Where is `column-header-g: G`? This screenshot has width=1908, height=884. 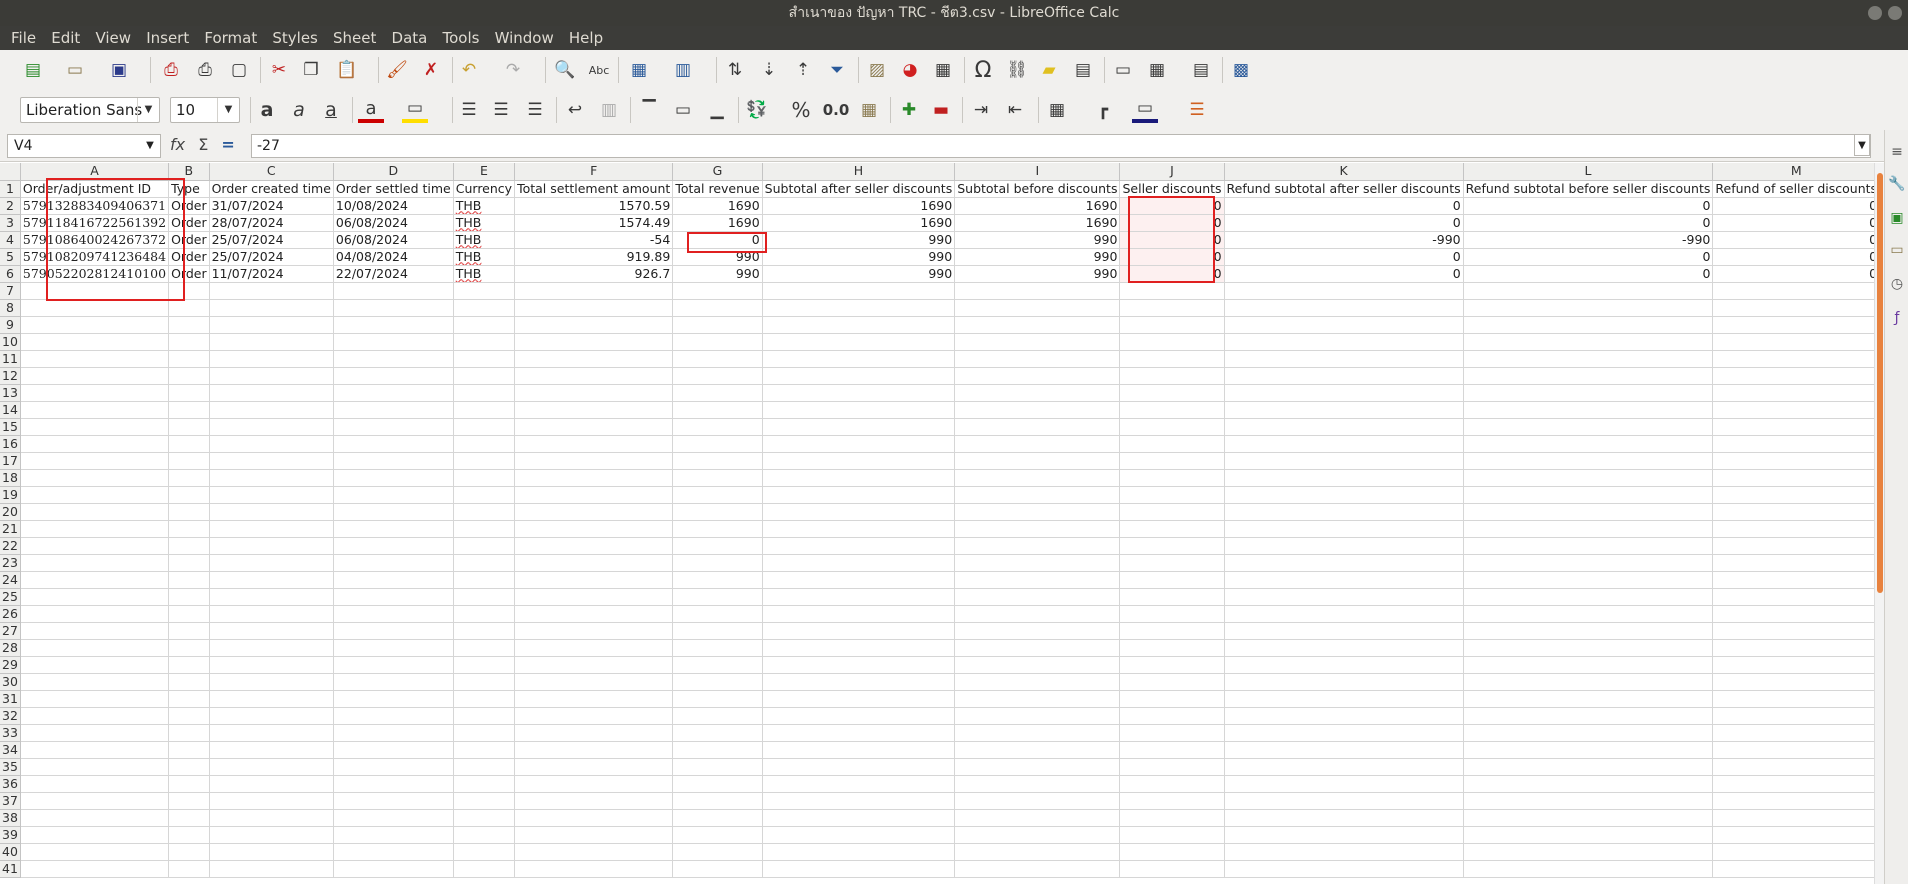
column-header-g: G is located at coordinates (717, 172).